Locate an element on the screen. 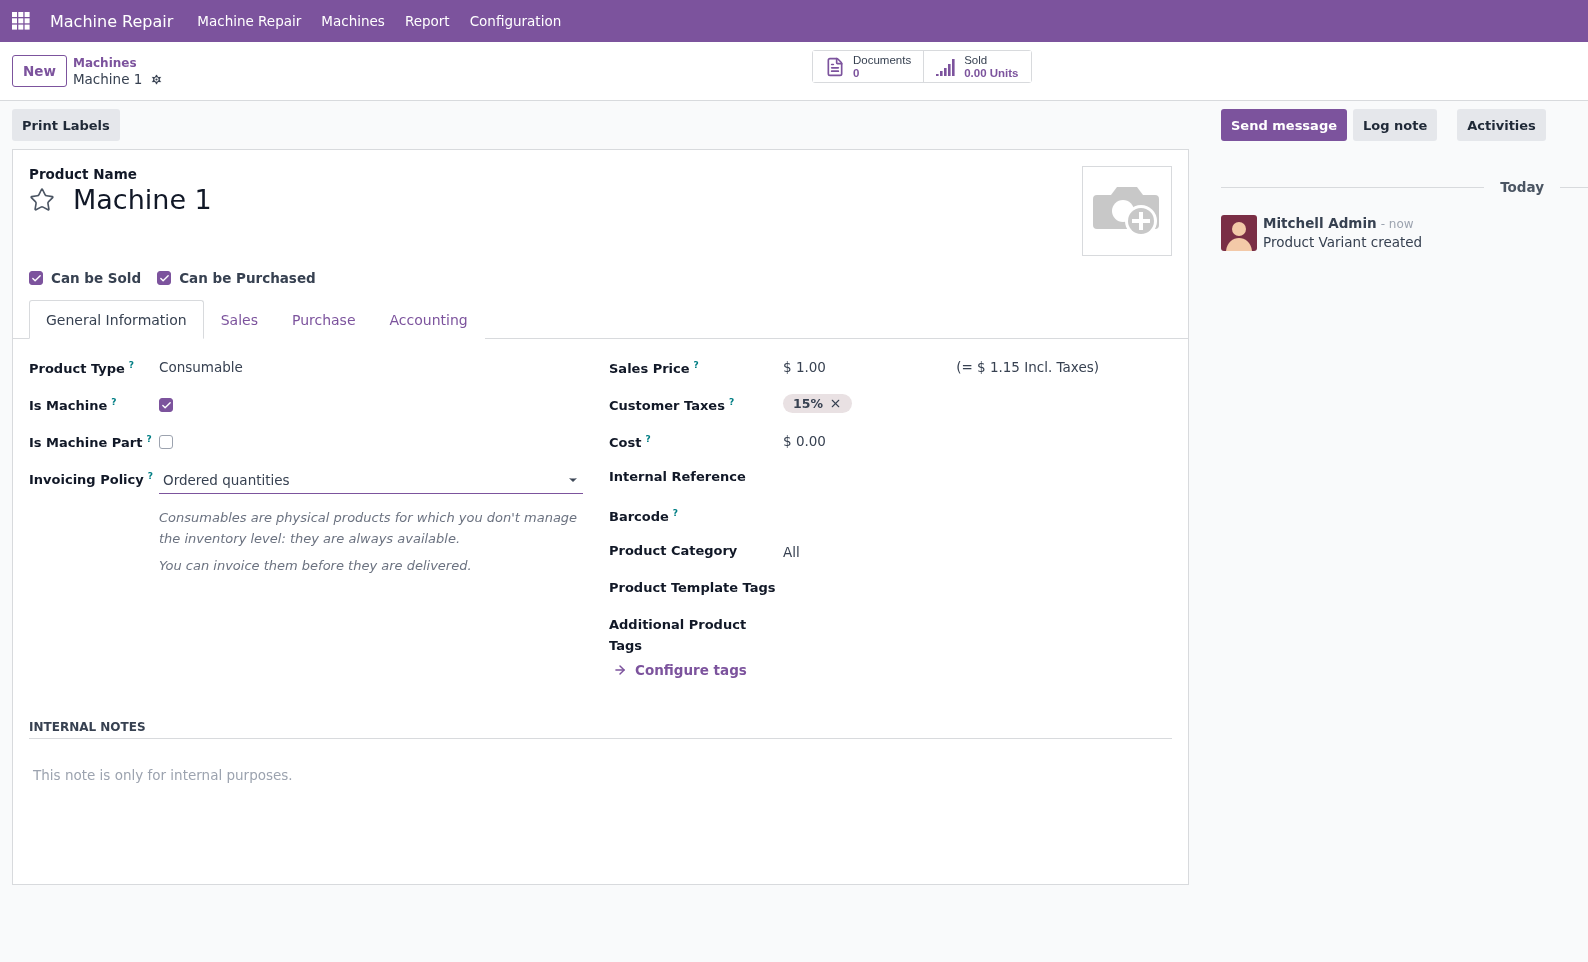  field-value: $ 1.00 is located at coordinates (804, 366).